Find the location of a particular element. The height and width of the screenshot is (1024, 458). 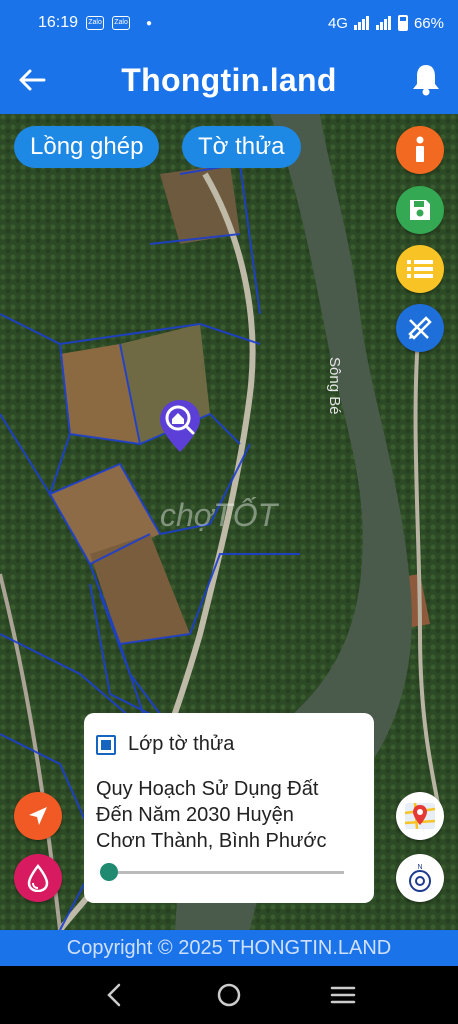

status-time: 16:19 is located at coordinates (58, 22).